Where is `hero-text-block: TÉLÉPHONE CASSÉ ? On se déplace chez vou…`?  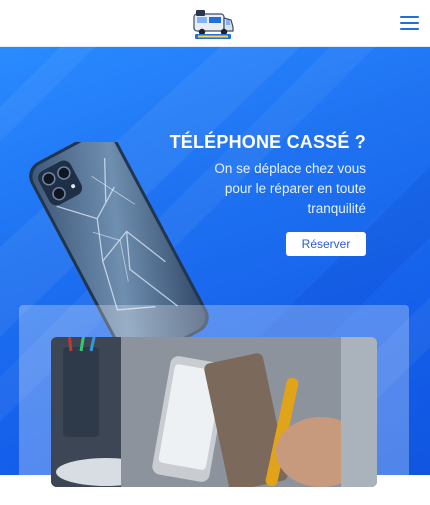
hero-text-block: TÉLÉPHONE CASSÉ ? On se déplace chez vou… is located at coordinates (256, 175).